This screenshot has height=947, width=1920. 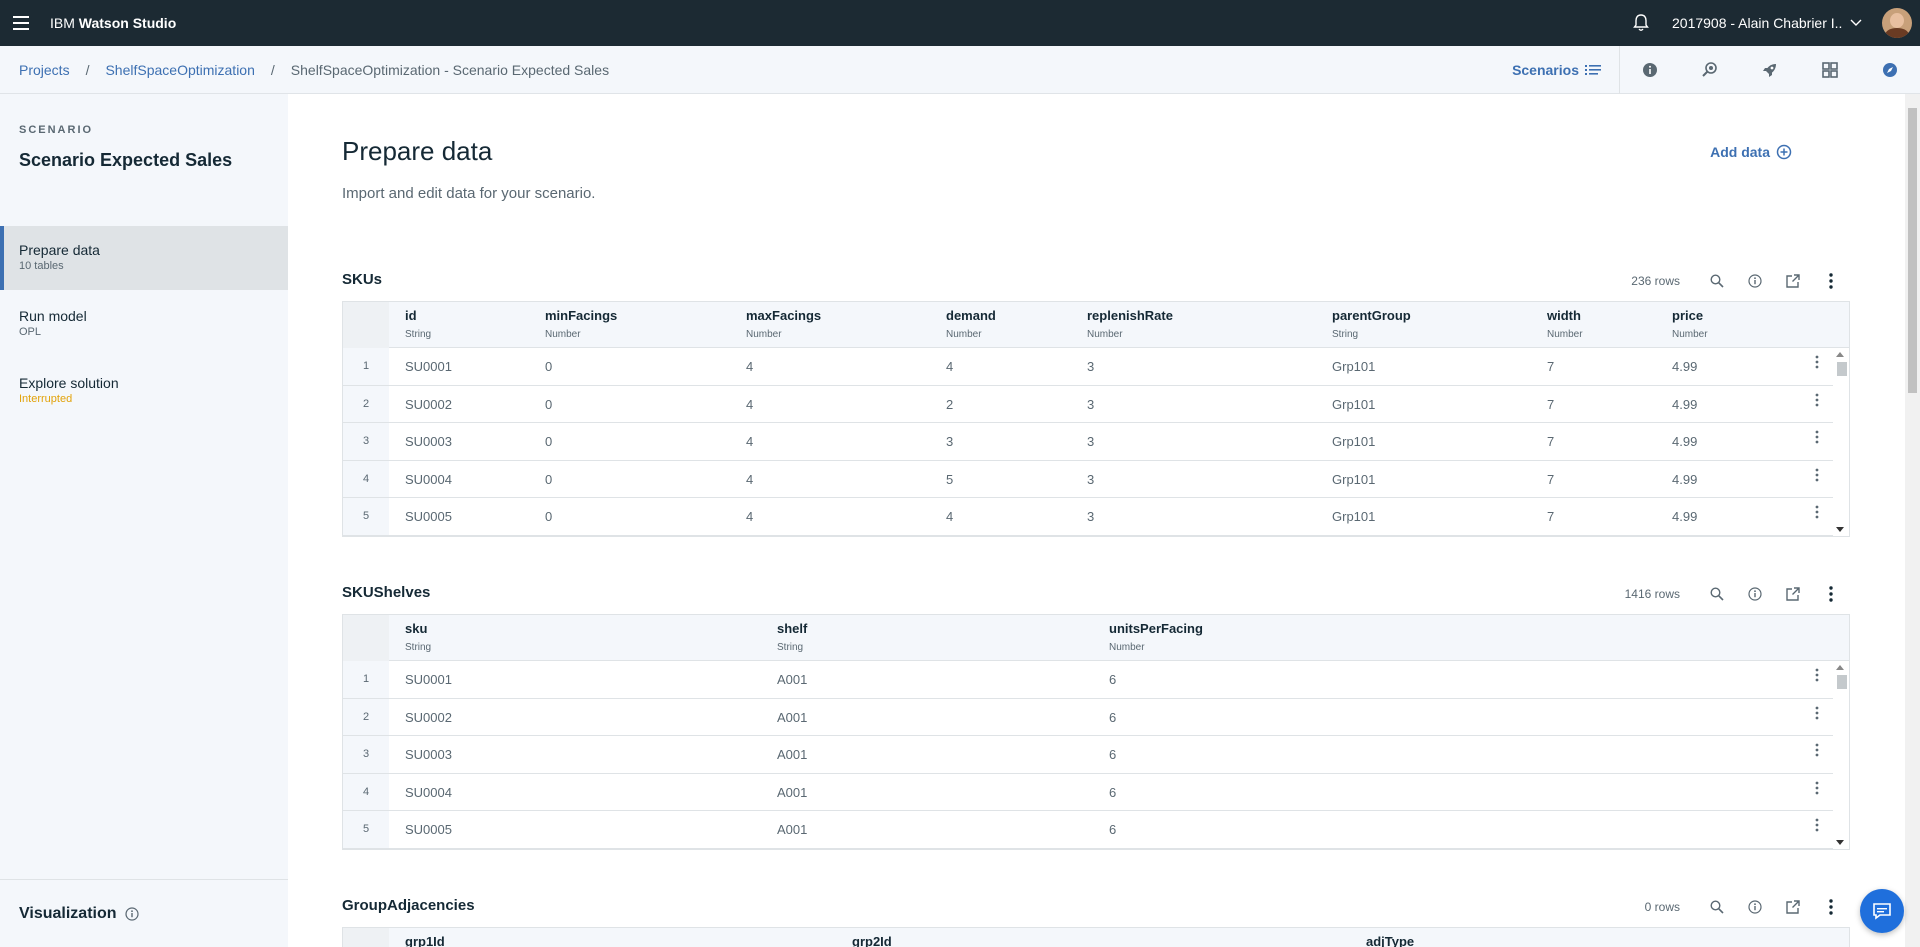 I want to click on page-scrollbar, so click(x=1912, y=520).